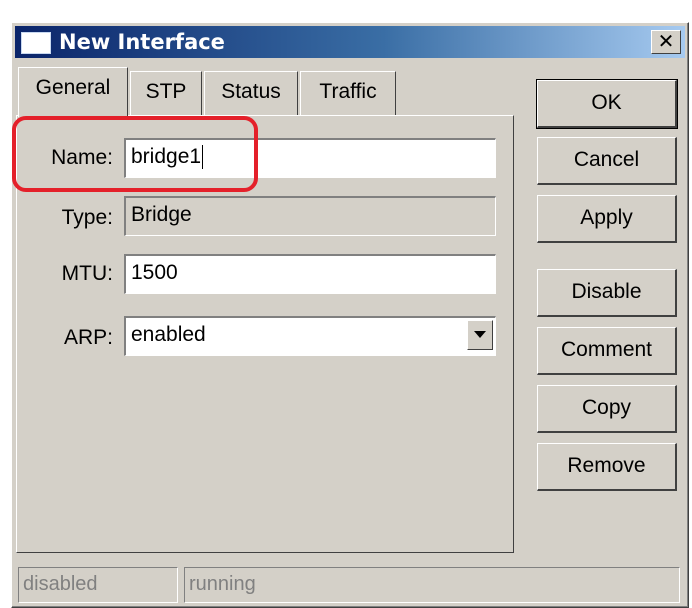  What do you see at coordinates (607, 104) in the screenshot?
I see `ok-button: OK` at bounding box center [607, 104].